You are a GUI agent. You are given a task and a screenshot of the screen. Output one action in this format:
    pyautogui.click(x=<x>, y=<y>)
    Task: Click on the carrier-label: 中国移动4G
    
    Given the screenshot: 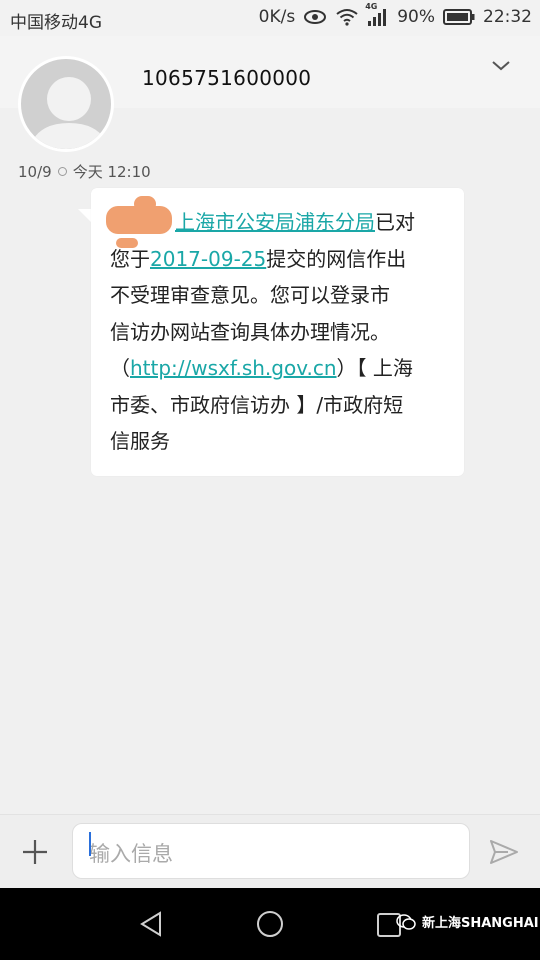 What is the action you would take?
    pyautogui.click(x=56, y=23)
    